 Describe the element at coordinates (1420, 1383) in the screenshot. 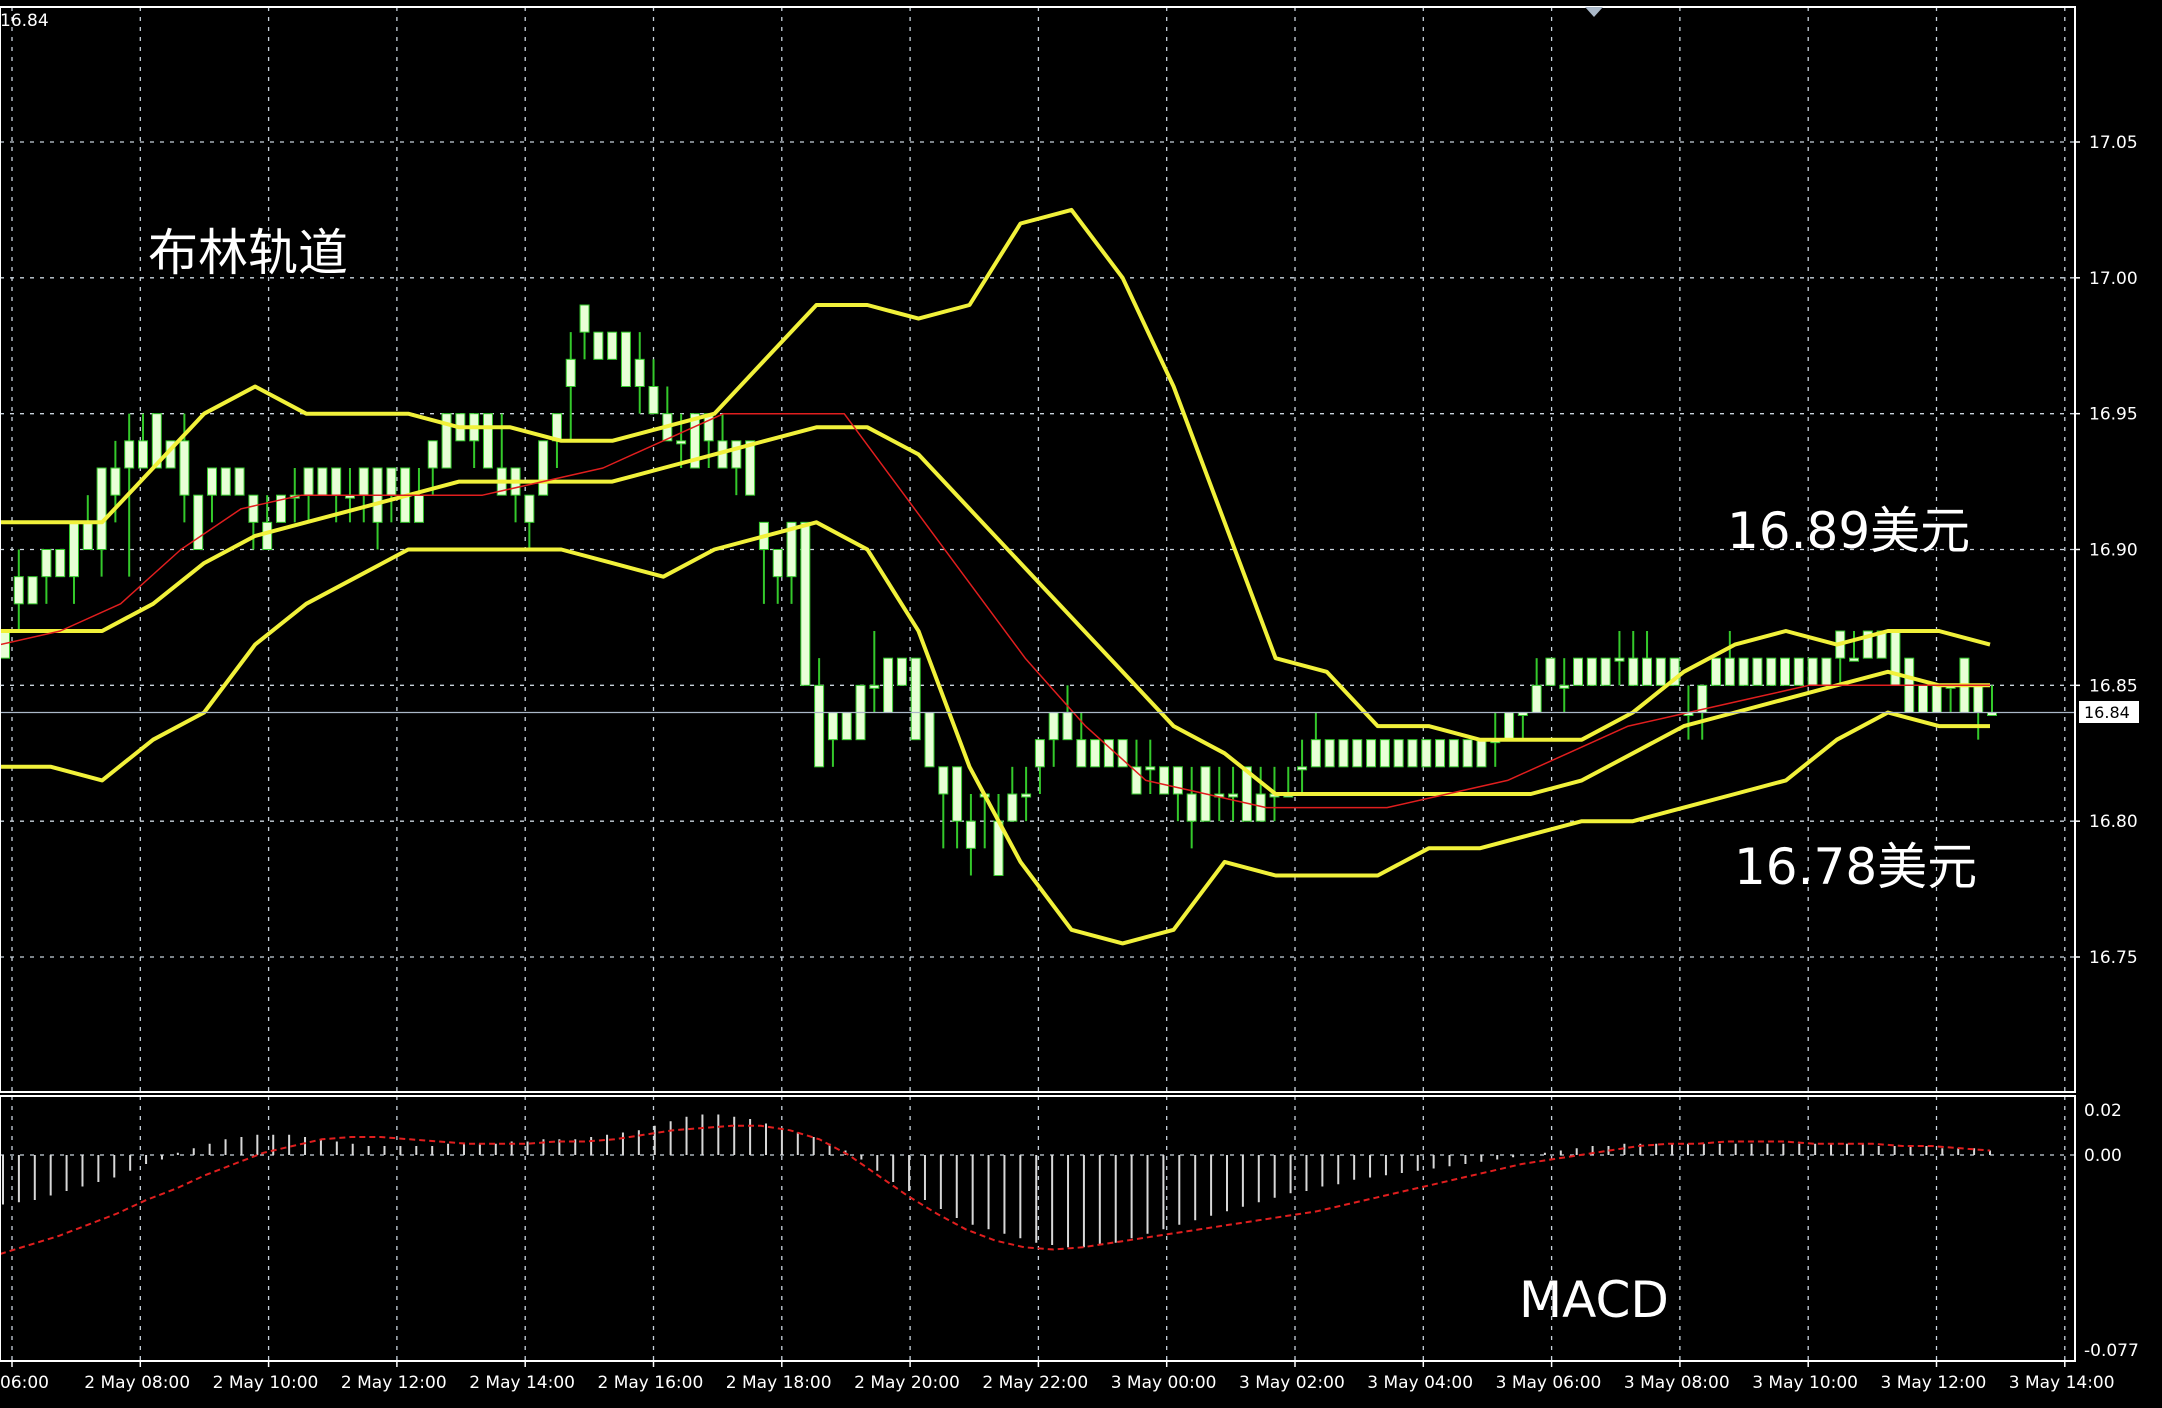

I see `time-tick-label: 3 May 04:00` at that location.